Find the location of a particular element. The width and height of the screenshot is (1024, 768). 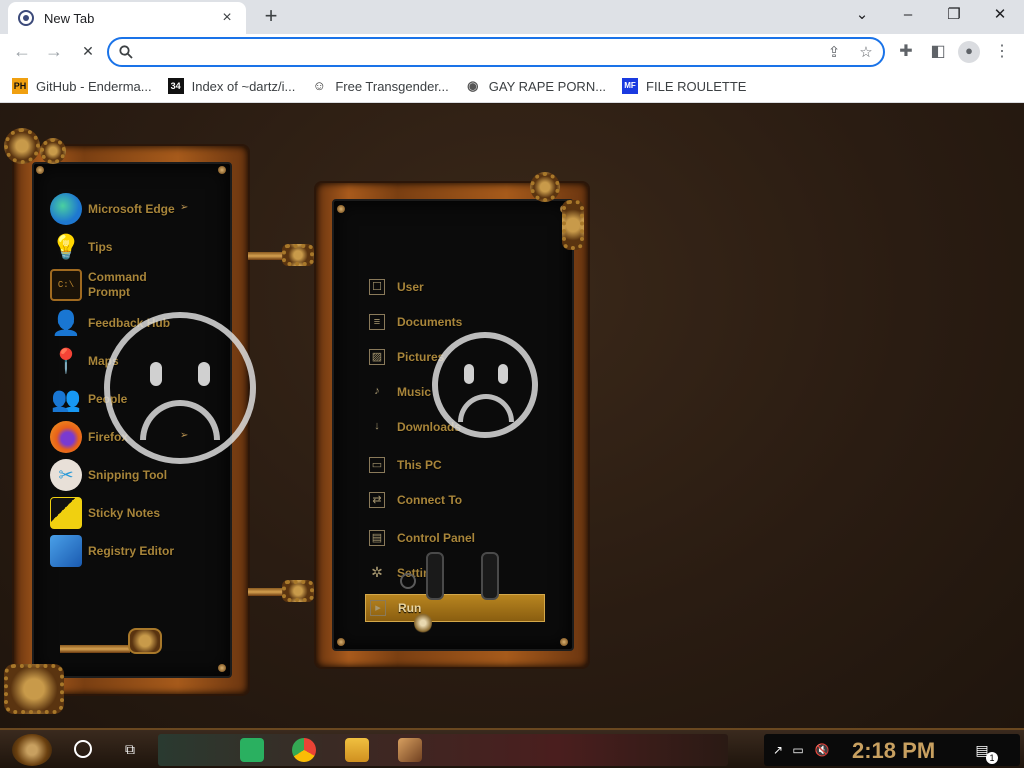

app-item-registry-editor: Registry Editor is located at coordinates (114, 551).